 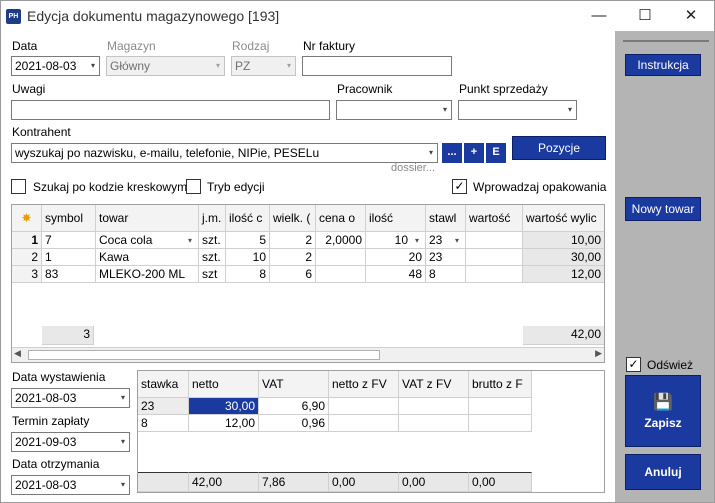 I want to click on vat-header-5: brutto z F, so click(x=500, y=384).